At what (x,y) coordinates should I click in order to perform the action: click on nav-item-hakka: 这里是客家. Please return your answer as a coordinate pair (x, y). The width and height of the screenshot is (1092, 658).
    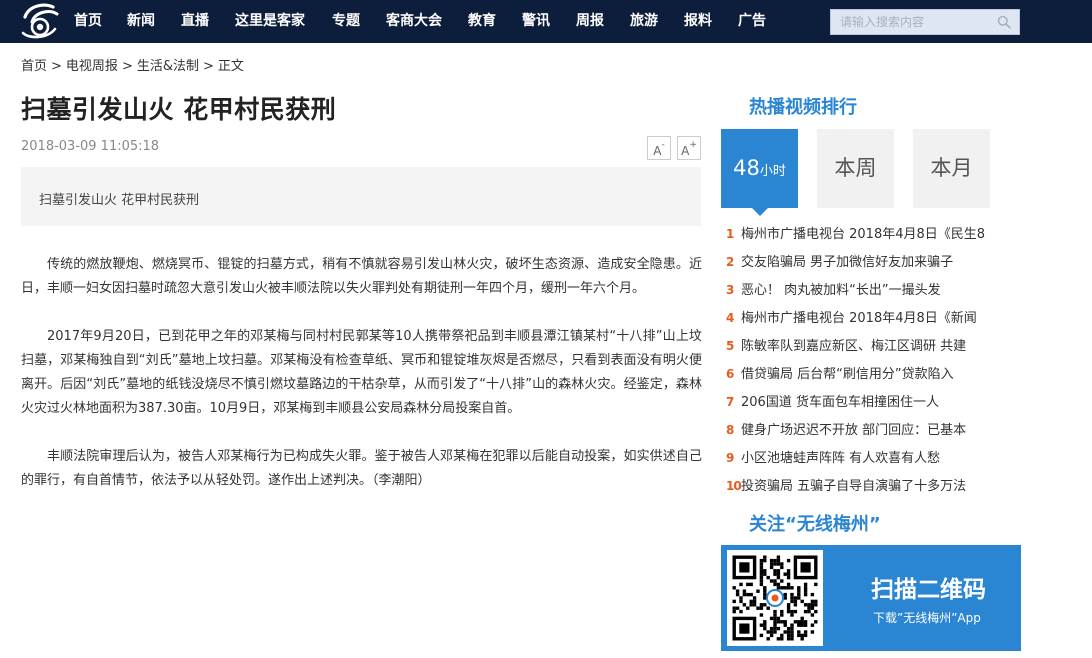
    Looking at the image, I should click on (270, 21).